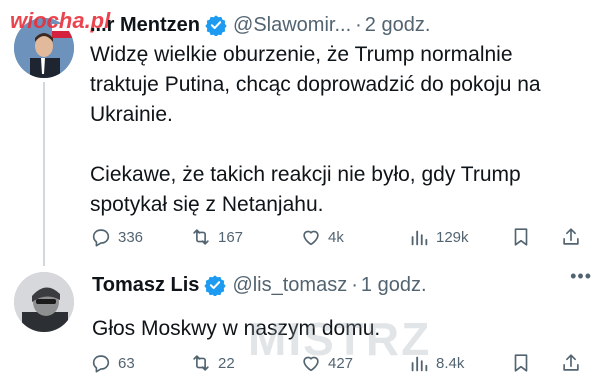 This screenshot has height=389, width=600. Describe the element at coordinates (452, 237) in the screenshot. I see `views-count: 129k` at that location.